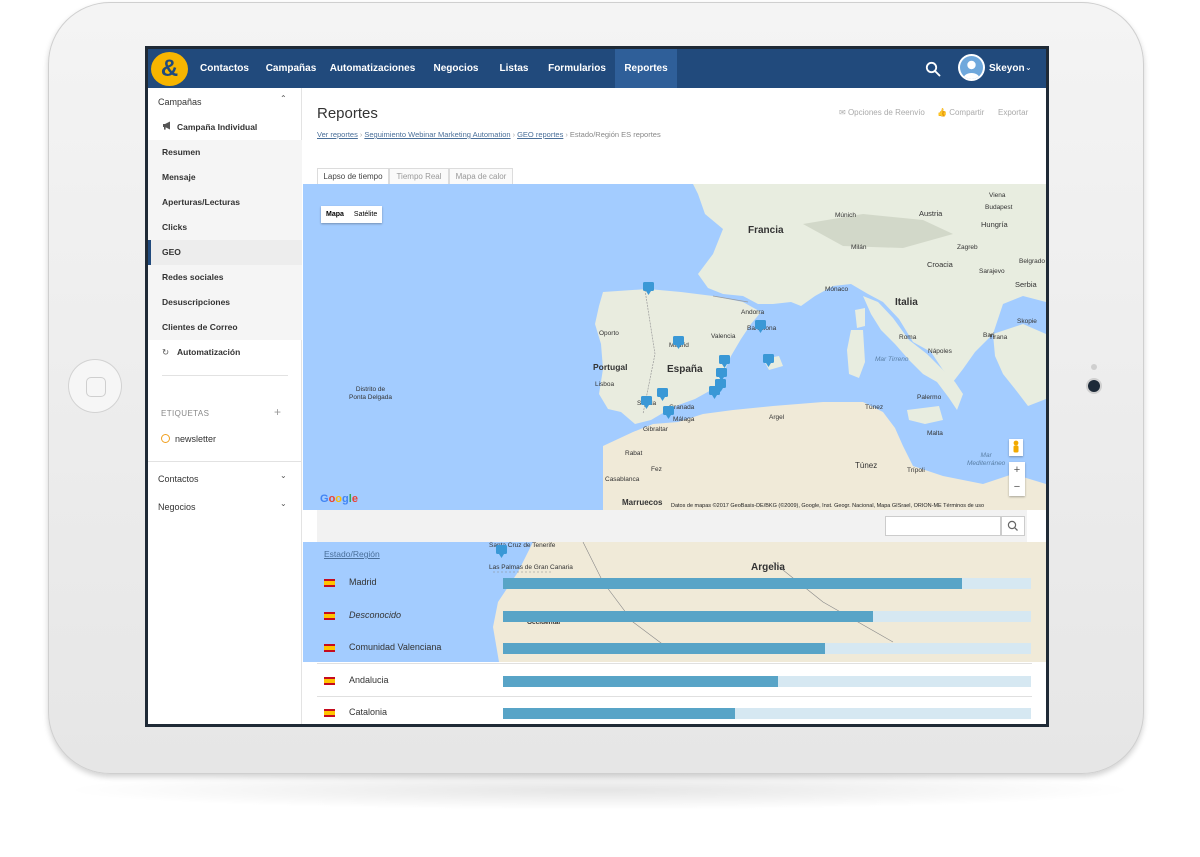  I want to click on add-tag-icon: +, so click(277, 412).